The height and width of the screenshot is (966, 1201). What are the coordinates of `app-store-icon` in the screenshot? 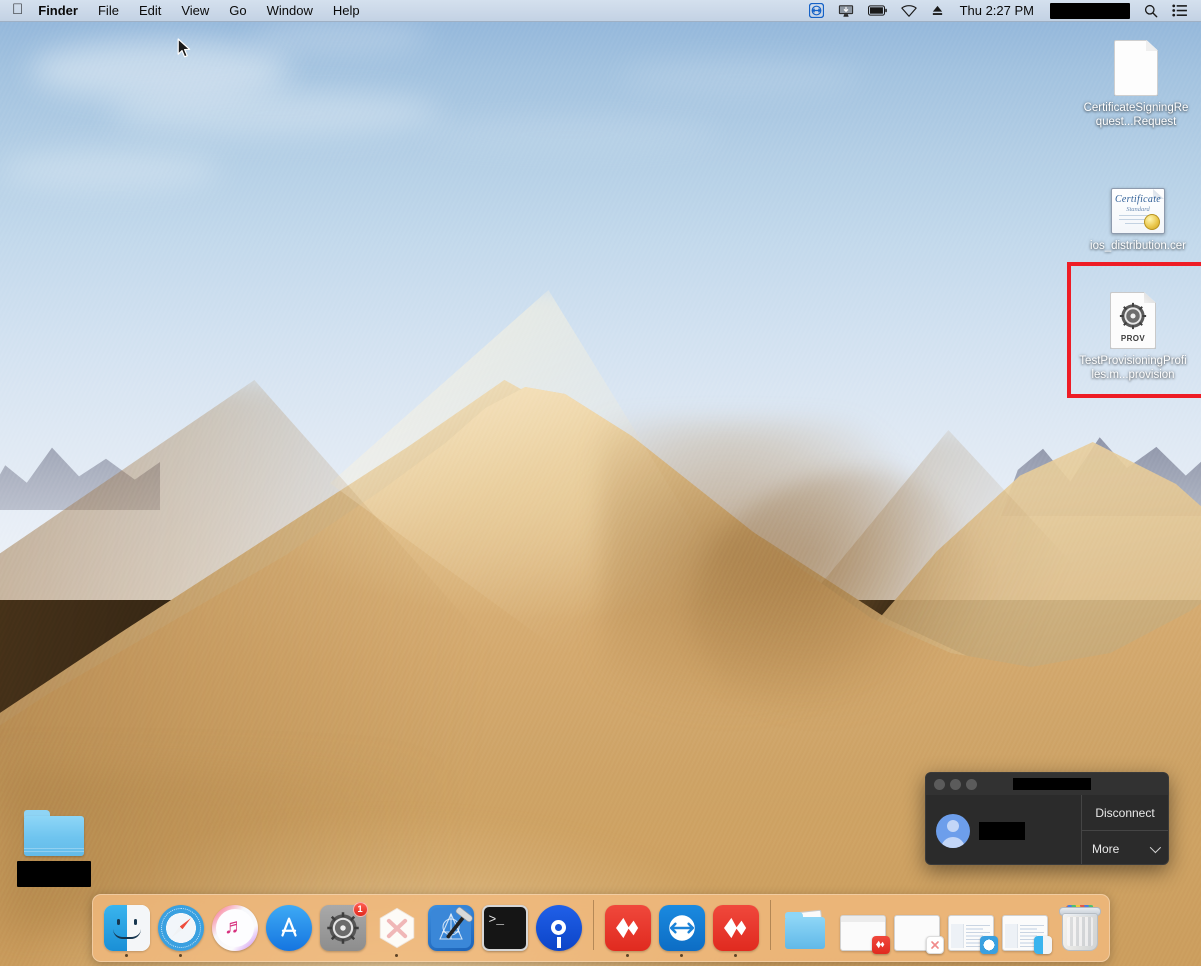 It's located at (288, 927).